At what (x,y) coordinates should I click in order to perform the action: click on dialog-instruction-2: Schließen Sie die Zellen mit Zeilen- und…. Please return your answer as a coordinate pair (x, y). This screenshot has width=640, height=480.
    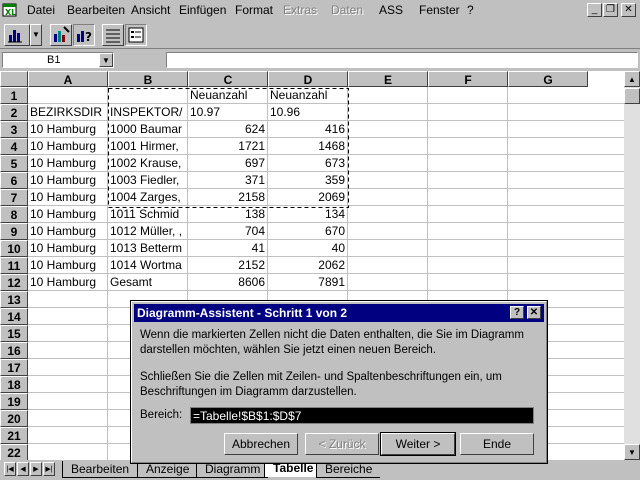
    Looking at the image, I should click on (321, 384).